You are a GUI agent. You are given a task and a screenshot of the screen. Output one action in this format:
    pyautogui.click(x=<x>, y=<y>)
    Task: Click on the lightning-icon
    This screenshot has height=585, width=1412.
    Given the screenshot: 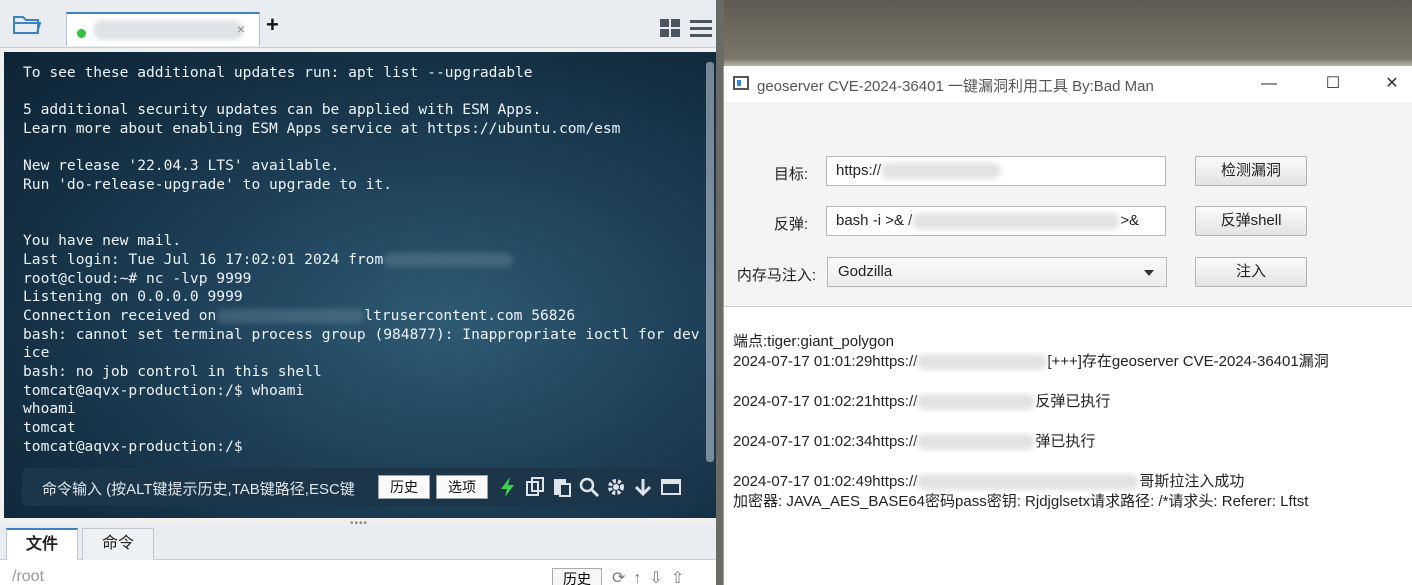 What is the action you would take?
    pyautogui.click(x=508, y=487)
    